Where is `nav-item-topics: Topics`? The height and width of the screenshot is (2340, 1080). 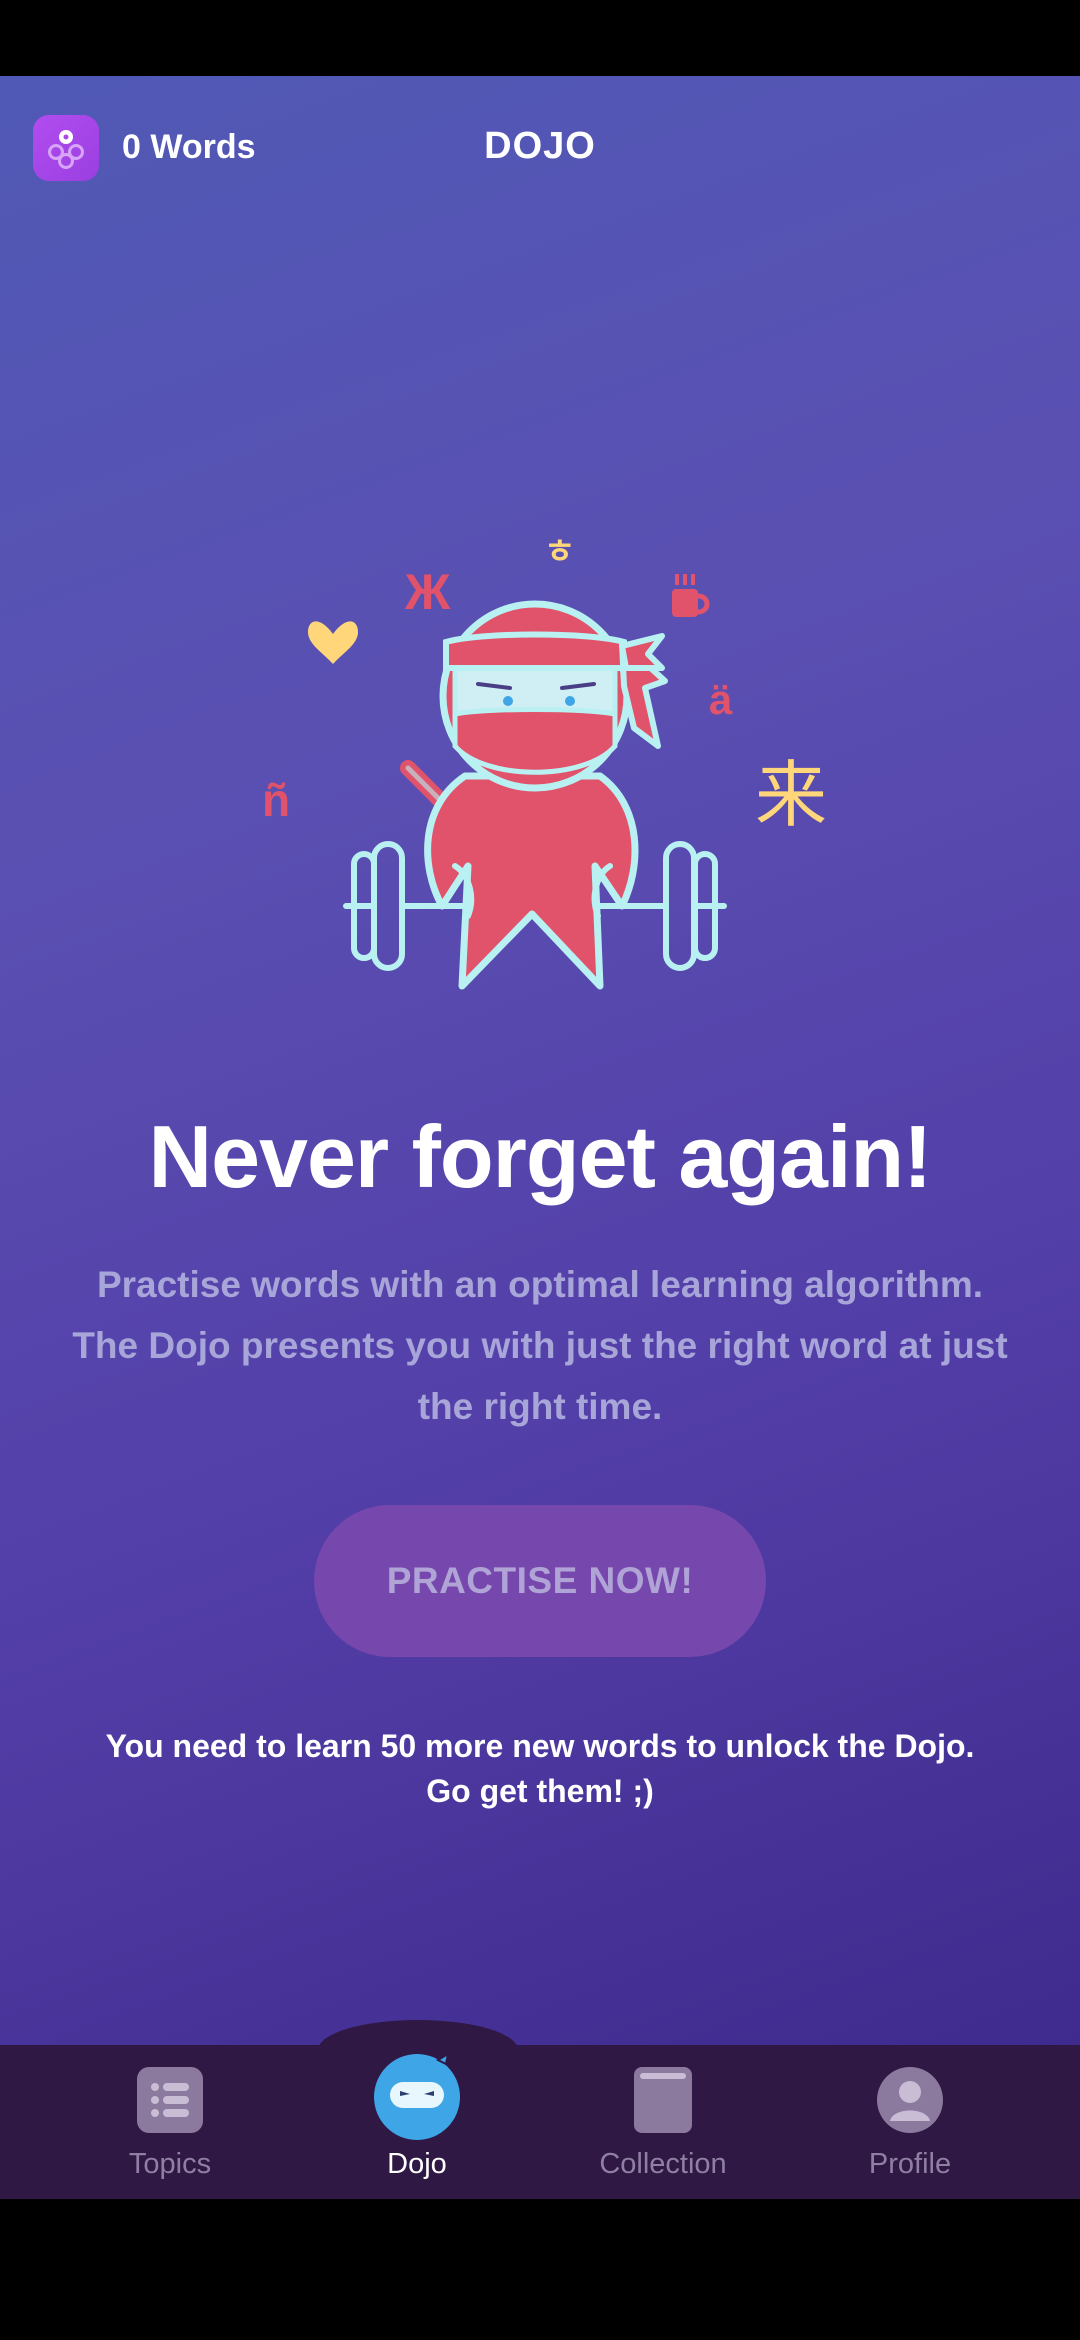
nav-item-topics: Topics is located at coordinates (170, 2122).